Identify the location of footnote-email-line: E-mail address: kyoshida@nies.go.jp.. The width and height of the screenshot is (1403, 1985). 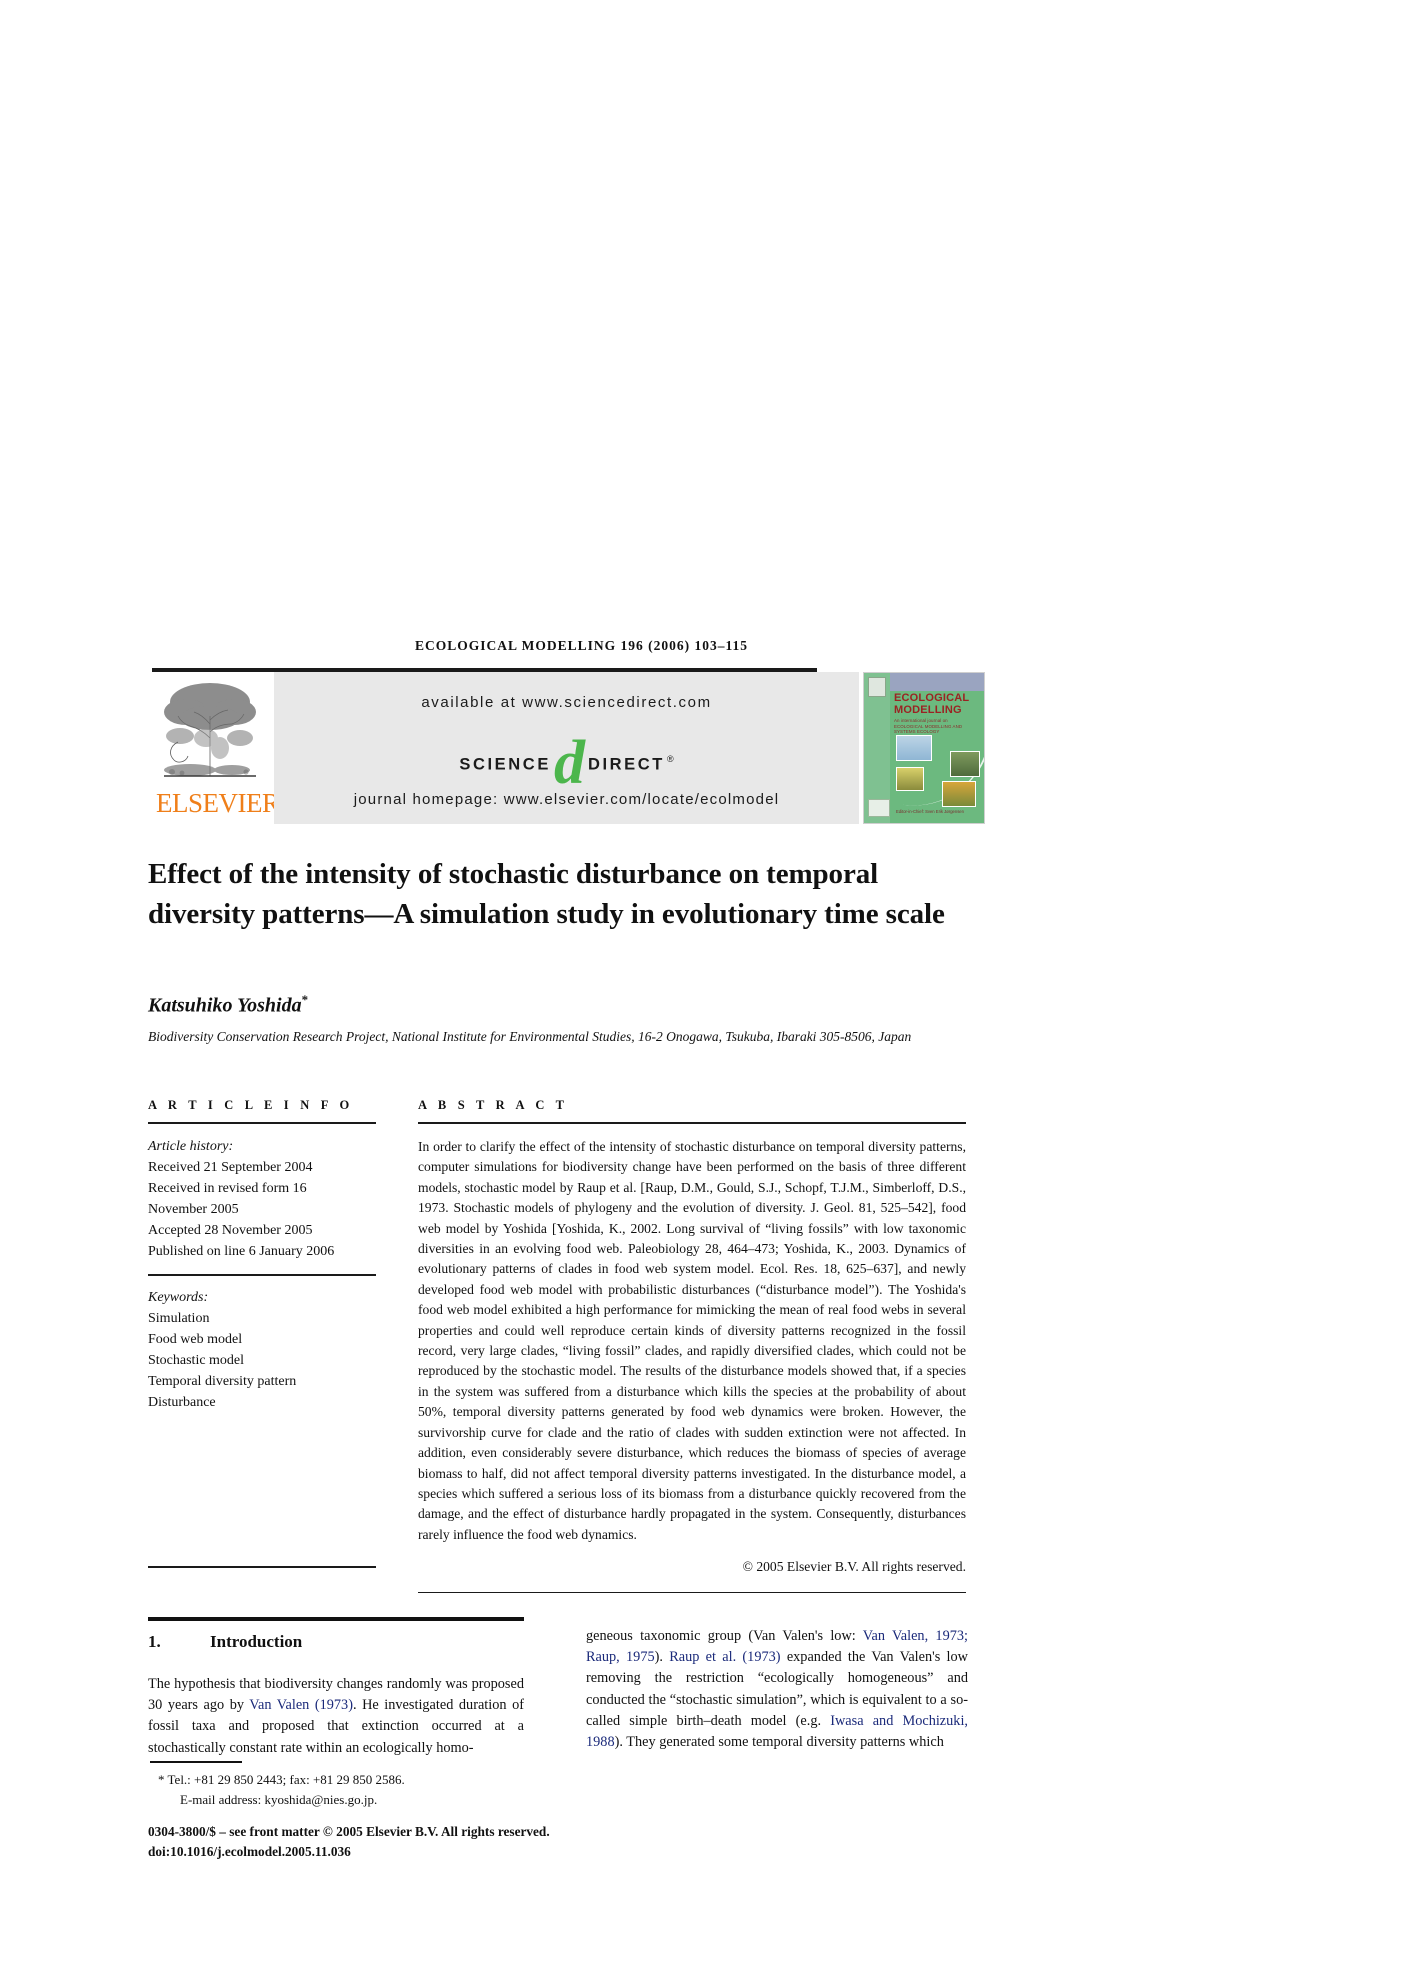
(279, 1799).